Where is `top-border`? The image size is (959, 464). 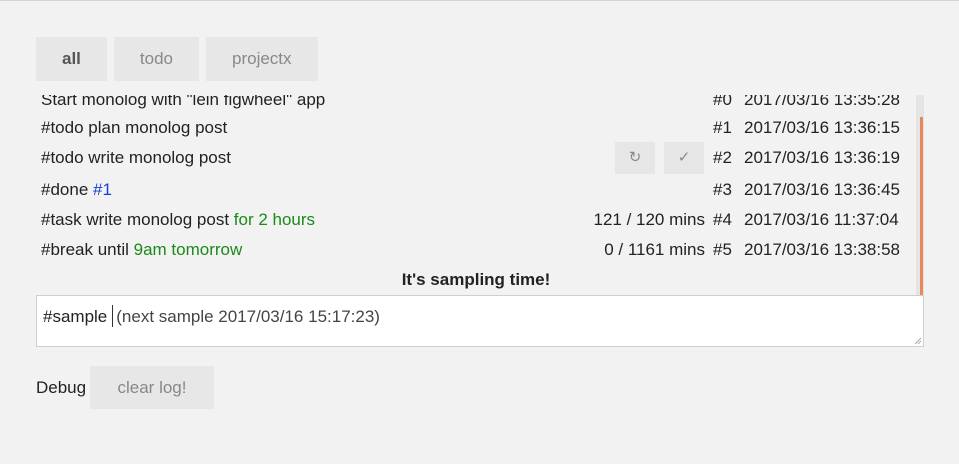 top-border is located at coordinates (479, 0).